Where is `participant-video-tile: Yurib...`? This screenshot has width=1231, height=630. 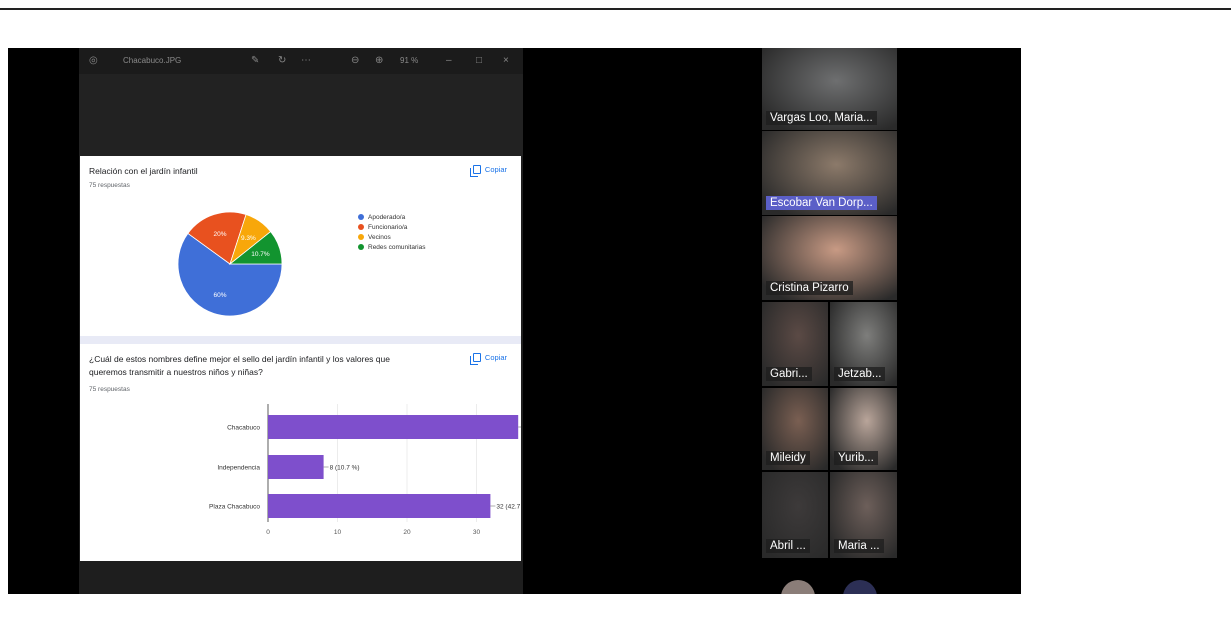 participant-video-tile: Yurib... is located at coordinates (863, 429).